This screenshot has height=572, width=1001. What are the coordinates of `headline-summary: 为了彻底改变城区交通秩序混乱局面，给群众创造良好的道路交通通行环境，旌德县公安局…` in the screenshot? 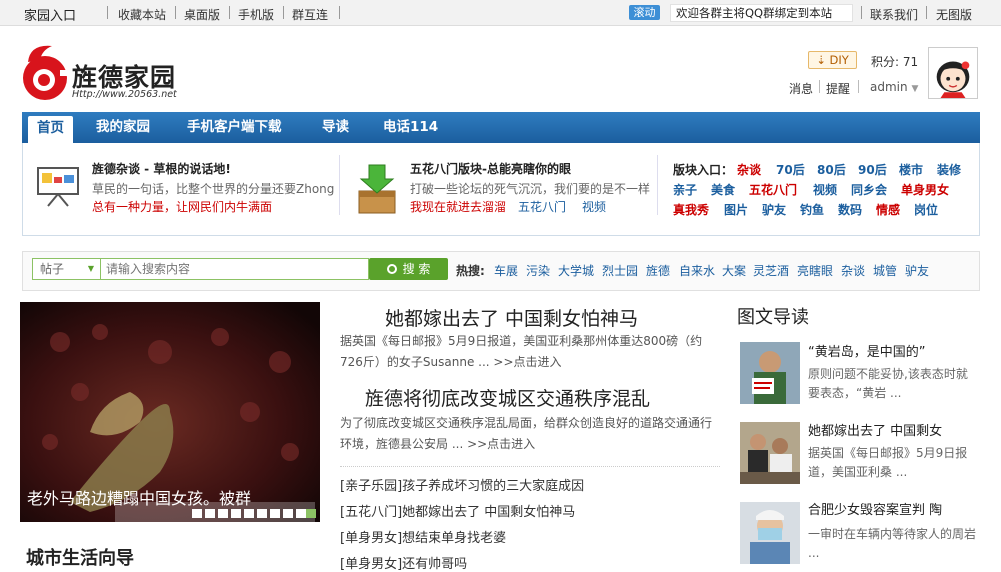 It's located at (526, 433).